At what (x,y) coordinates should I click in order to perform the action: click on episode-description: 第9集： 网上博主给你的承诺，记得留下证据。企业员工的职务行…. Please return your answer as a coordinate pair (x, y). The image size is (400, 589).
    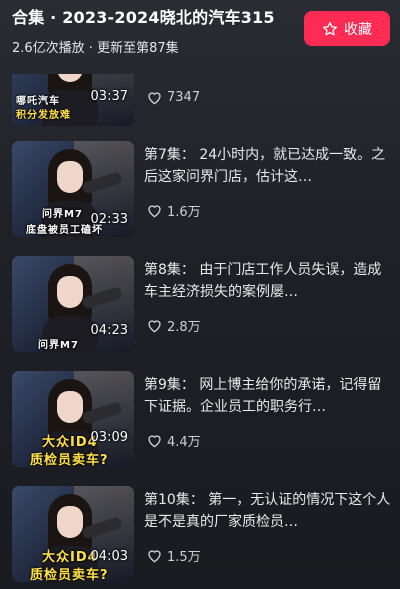
    Looking at the image, I should click on (263, 396).